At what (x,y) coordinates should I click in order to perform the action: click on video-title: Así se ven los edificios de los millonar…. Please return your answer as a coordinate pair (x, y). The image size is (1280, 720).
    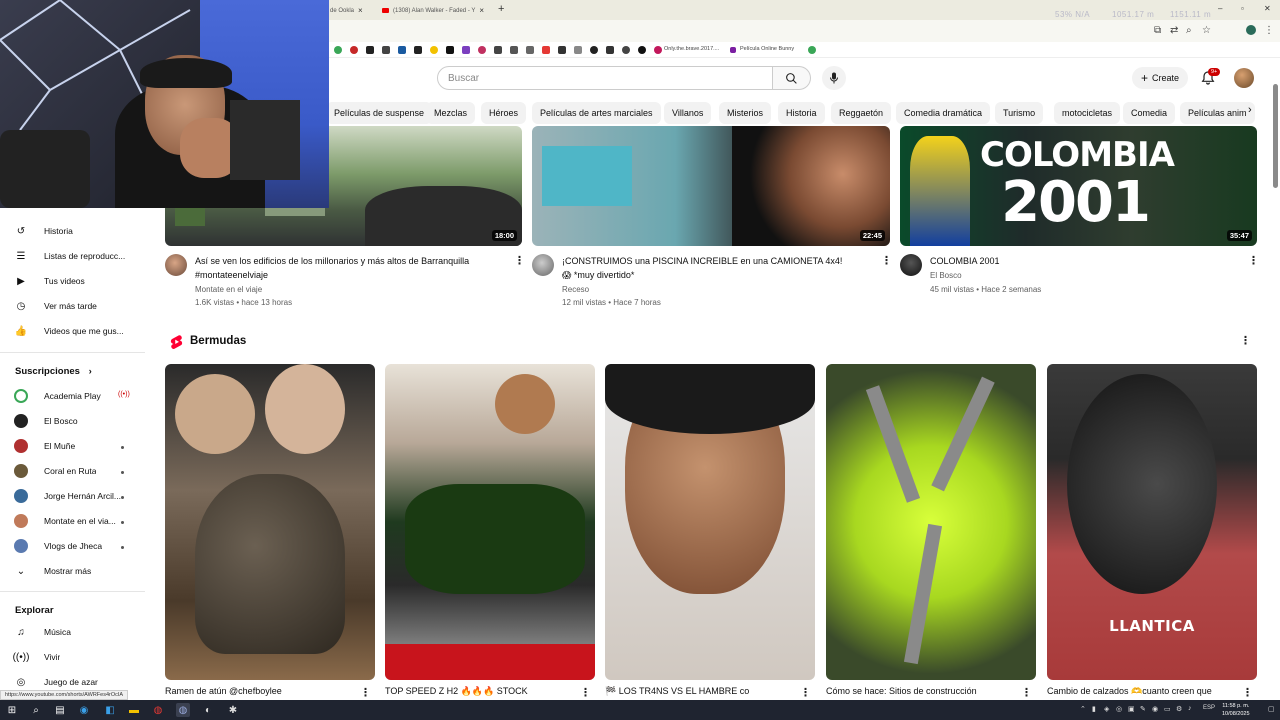
    Looking at the image, I should click on (352, 268).